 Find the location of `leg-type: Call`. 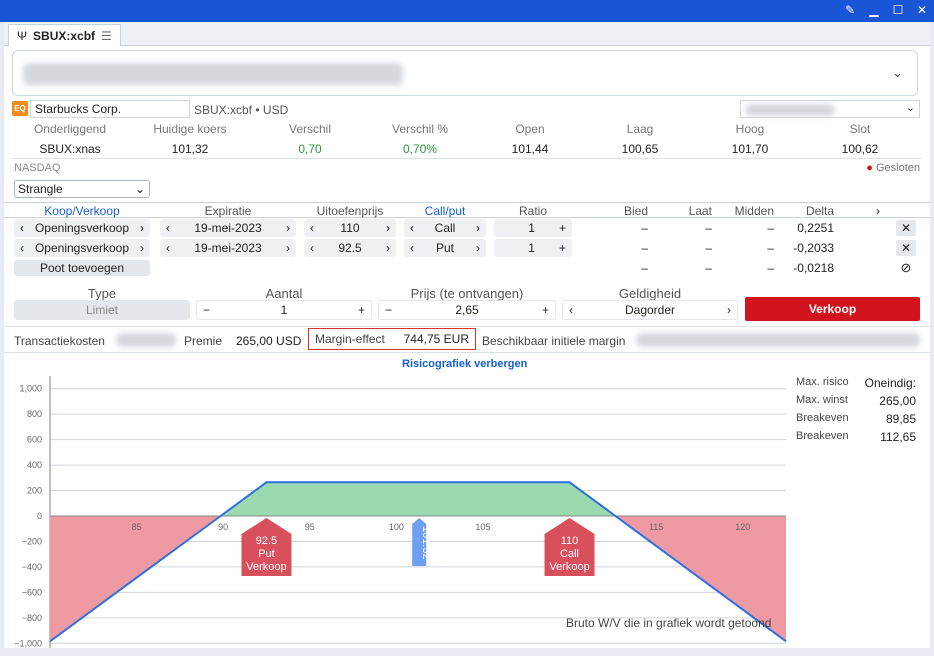

leg-type: Call is located at coordinates (445, 228).